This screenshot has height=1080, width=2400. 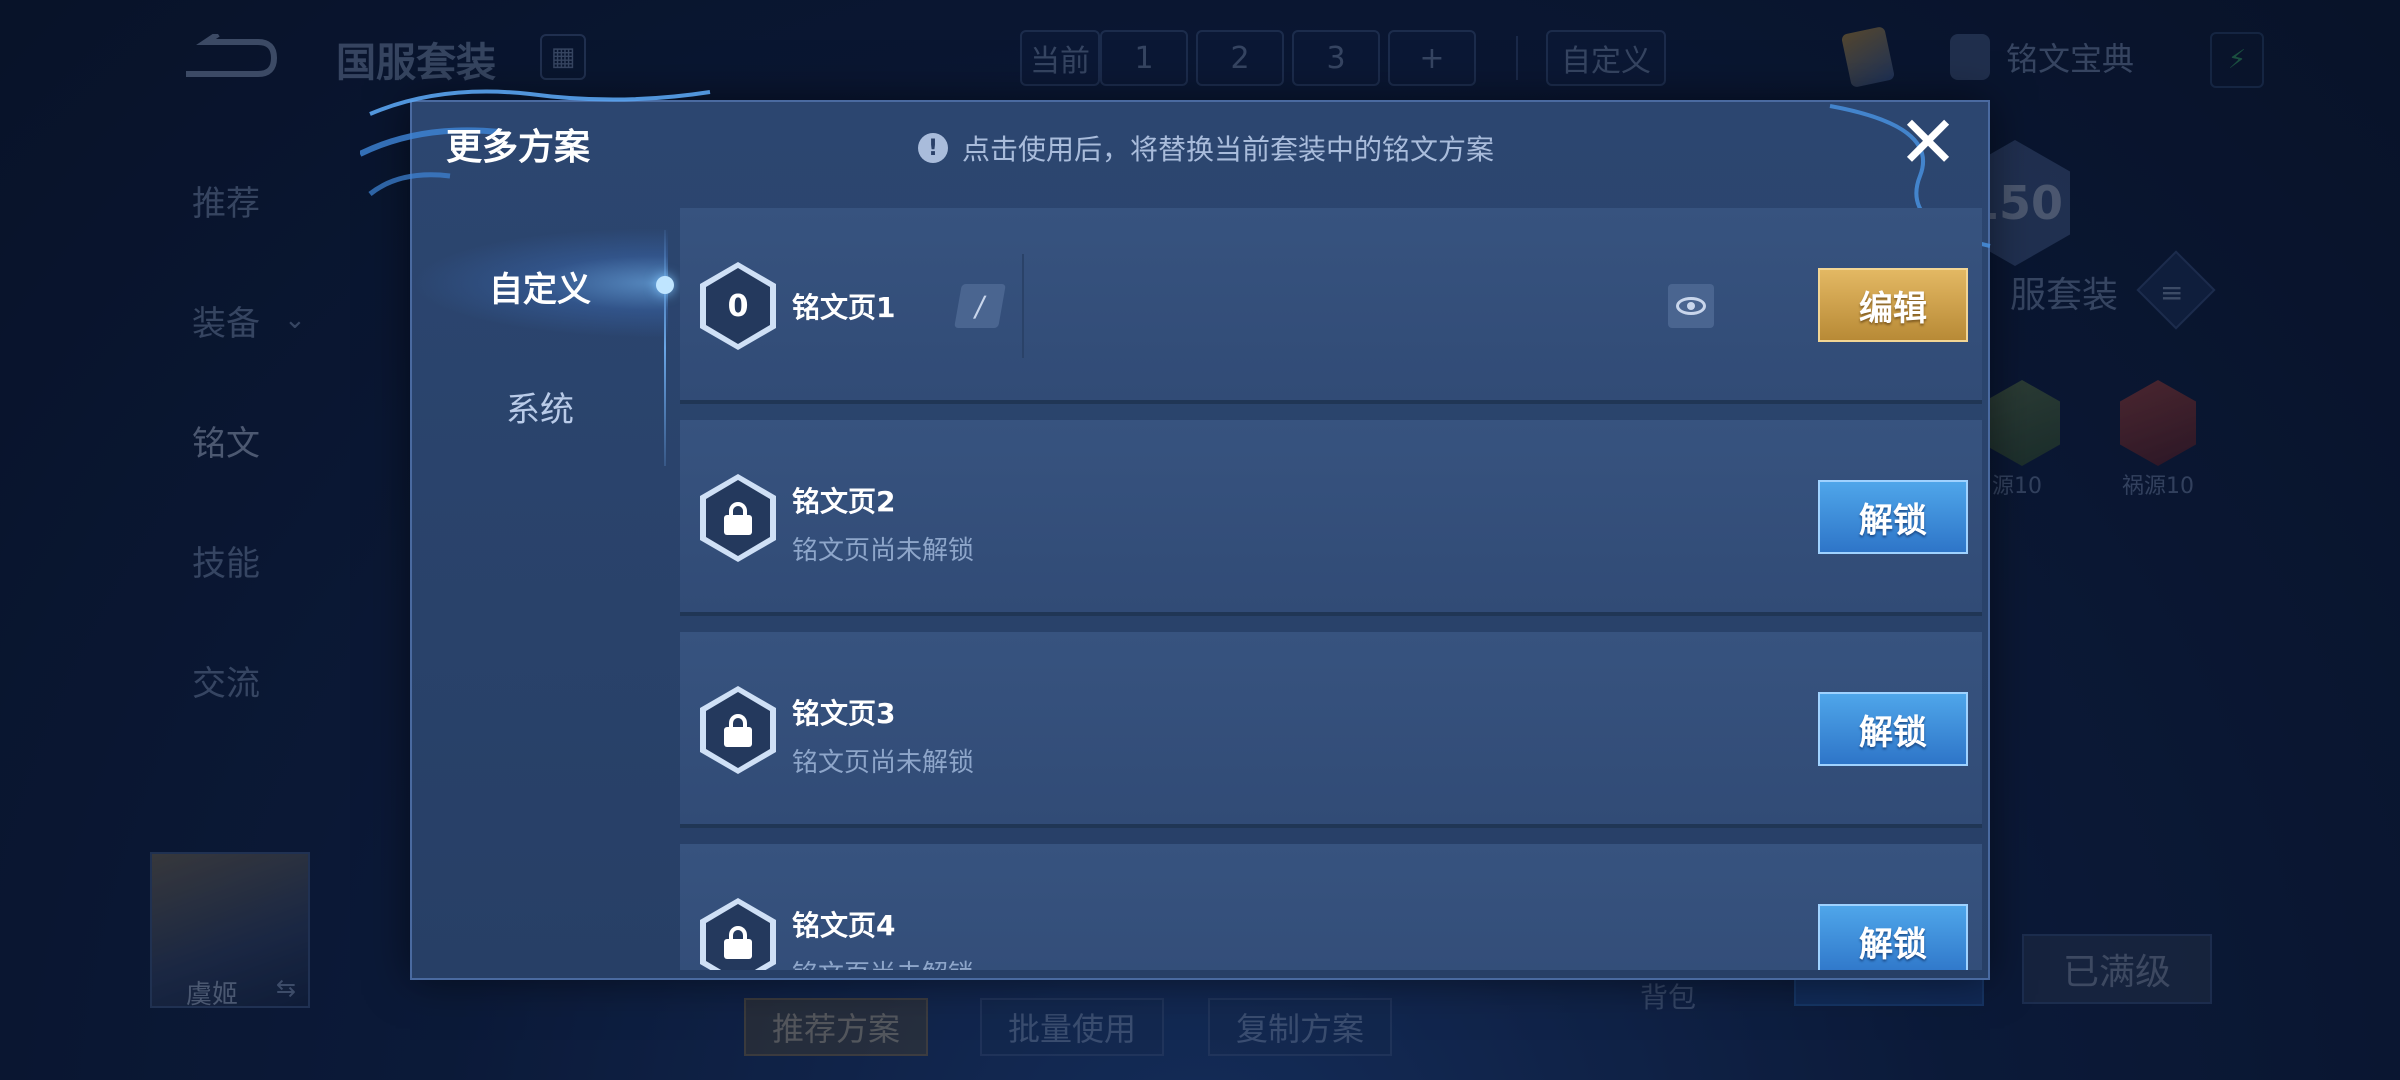 I want to click on rename-pen-icon: /, so click(x=980, y=306).